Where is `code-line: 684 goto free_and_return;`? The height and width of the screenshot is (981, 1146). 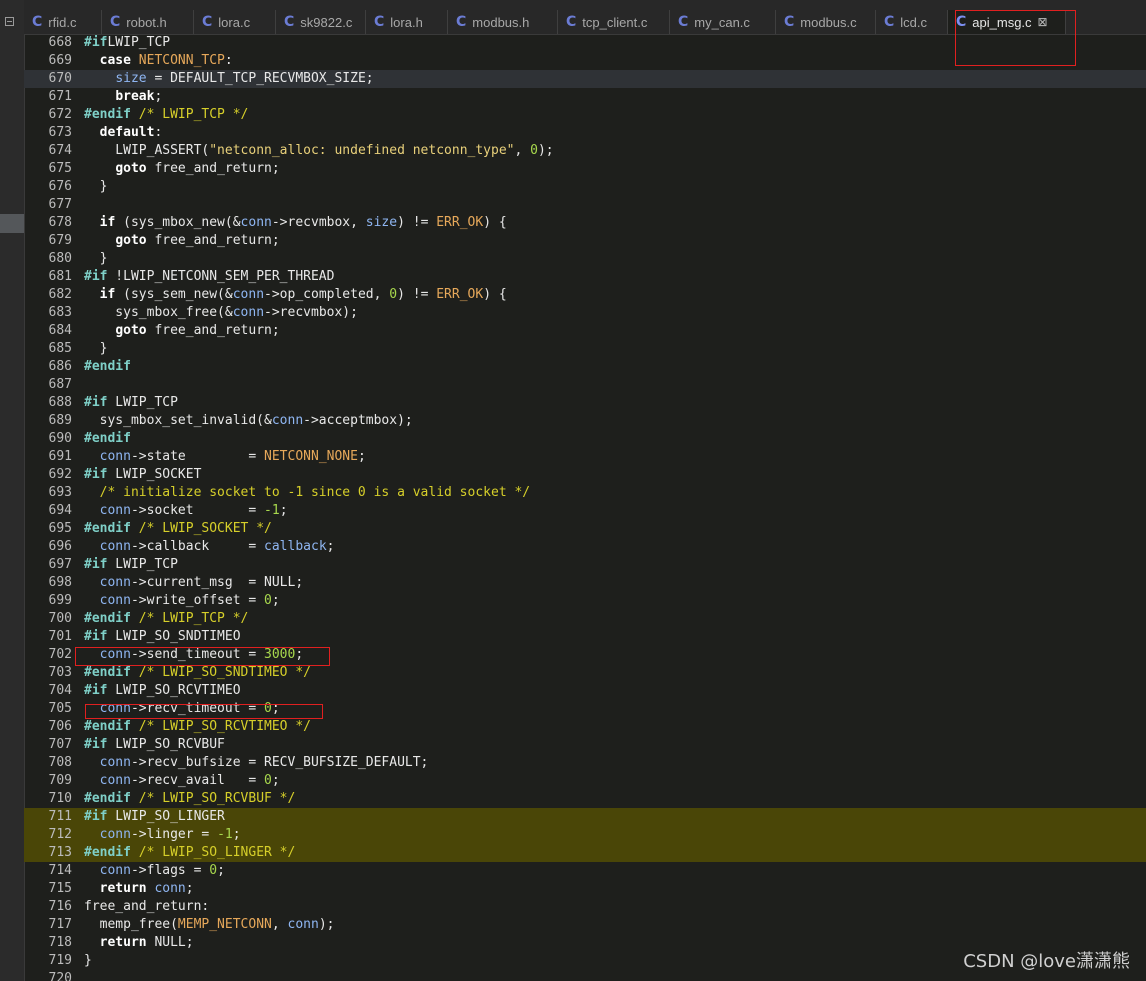
code-line: 684 goto free_and_return; is located at coordinates (585, 331).